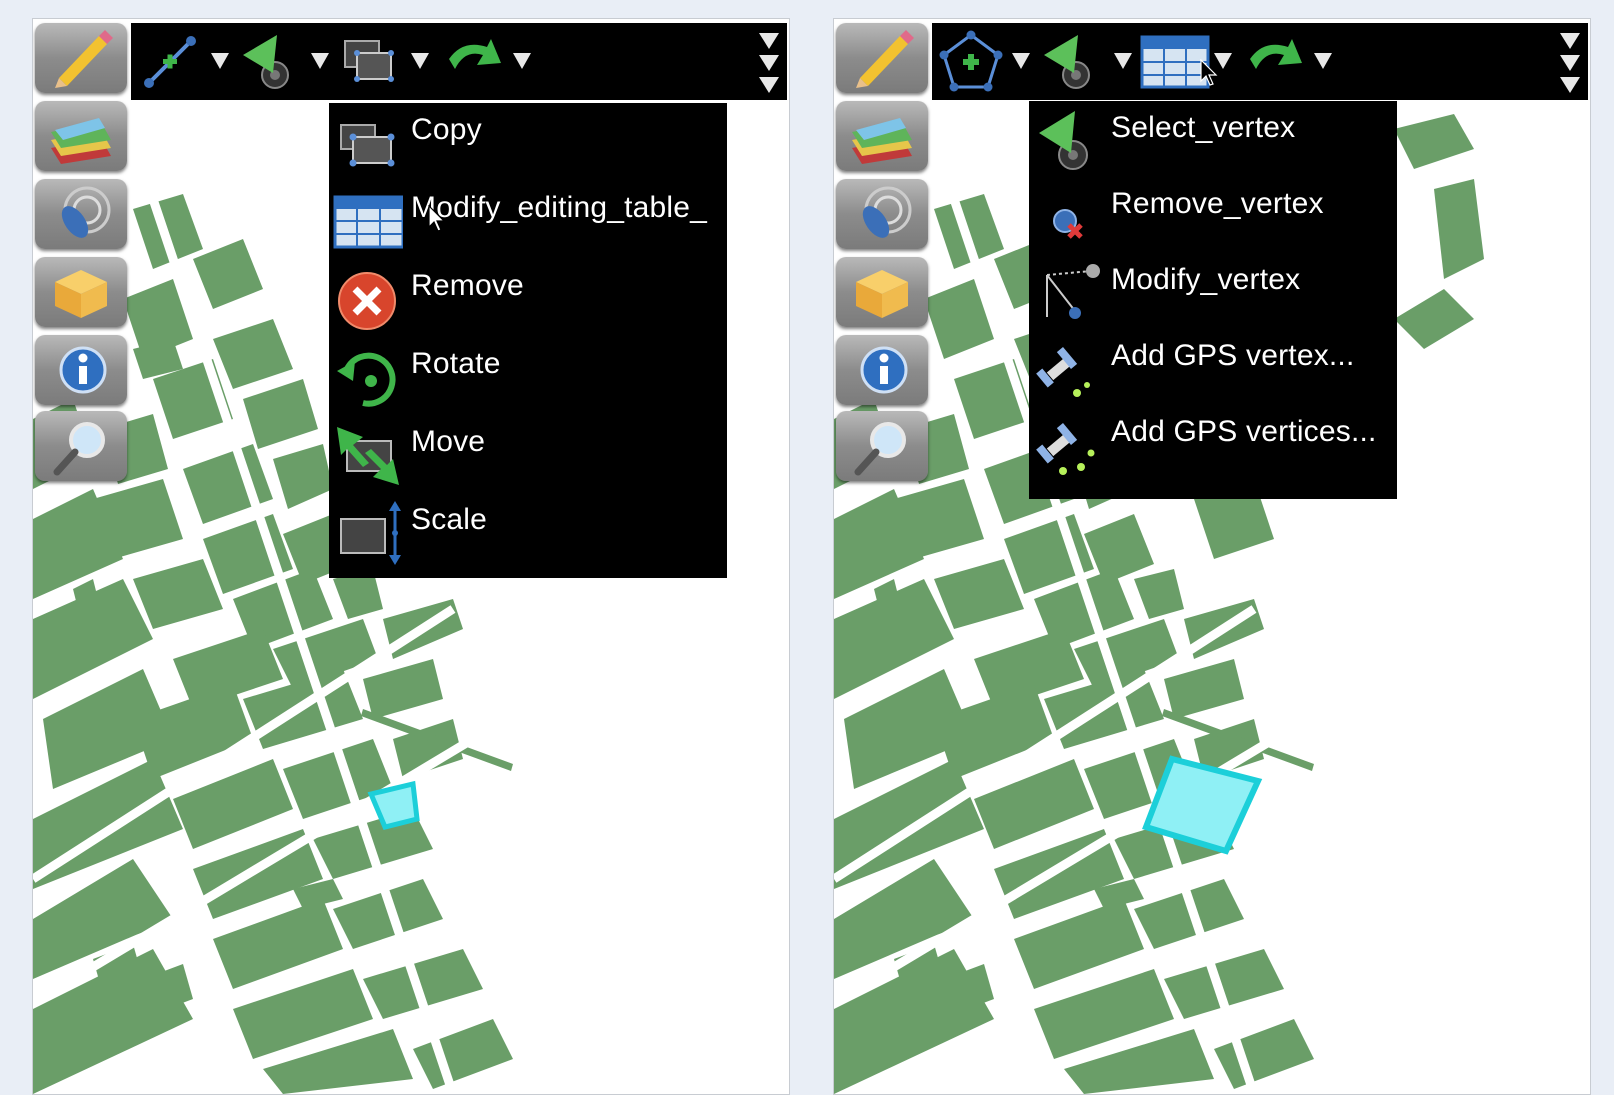 The height and width of the screenshot is (1095, 1614). Describe the element at coordinates (456, 363) in the screenshot. I see `menu-item-label: Rotate` at that location.